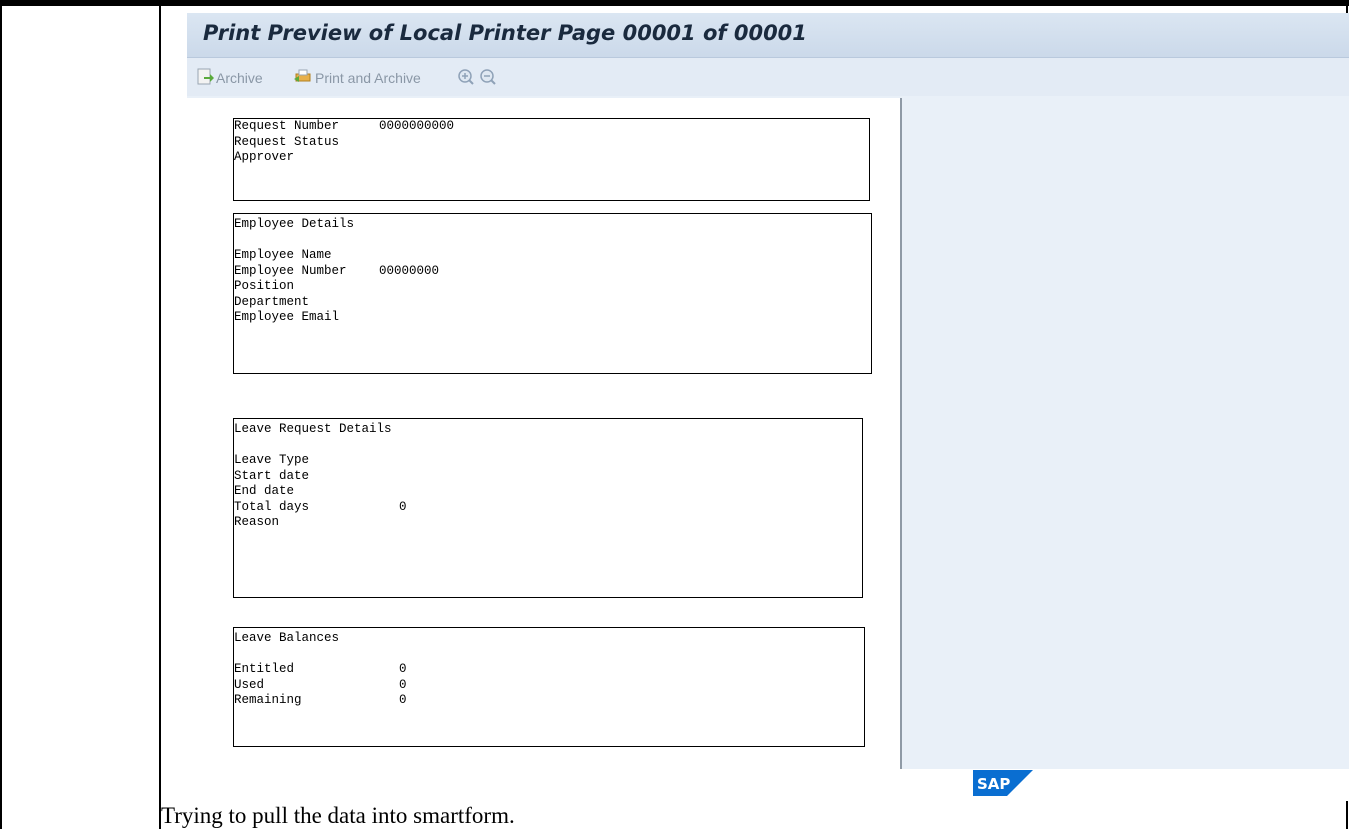 Image resolution: width=1349 pixels, height=829 pixels. Describe the element at coordinates (264, 491) in the screenshot. I see `form-row: End date` at that location.